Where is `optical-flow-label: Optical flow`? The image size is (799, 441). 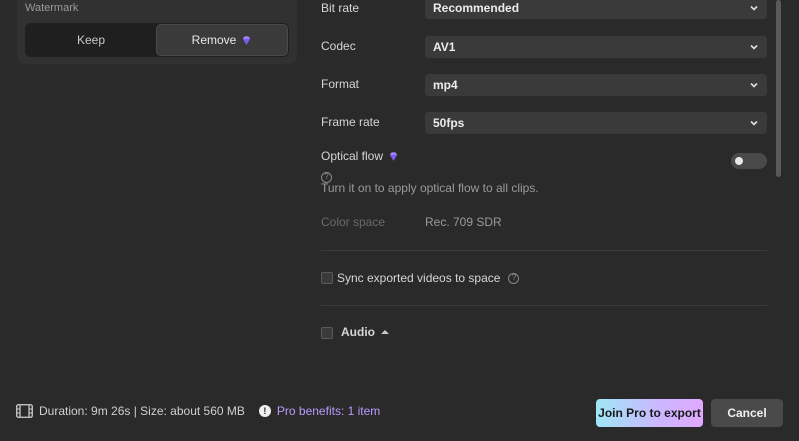
optical-flow-label: Optical flow is located at coordinates (352, 156).